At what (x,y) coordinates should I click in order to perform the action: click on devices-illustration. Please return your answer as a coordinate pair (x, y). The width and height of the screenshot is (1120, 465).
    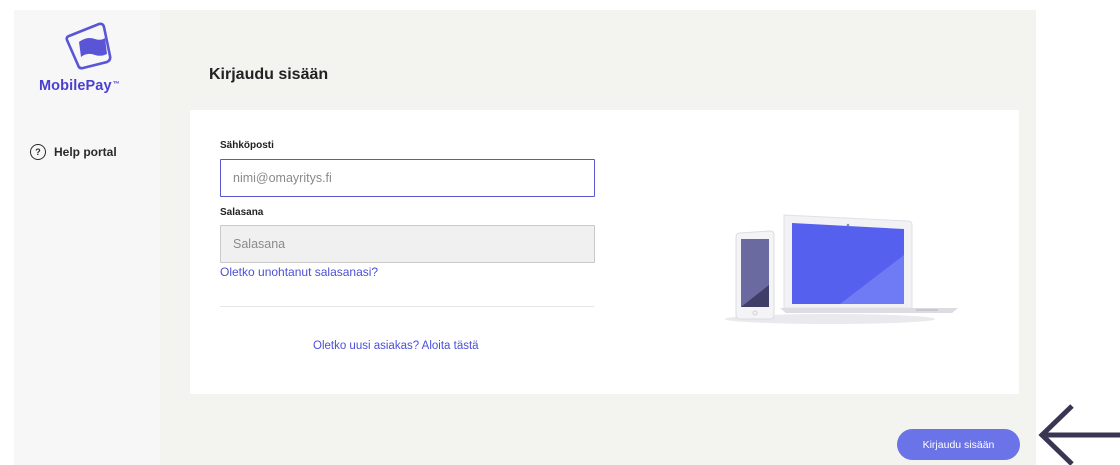
    Looking at the image, I should click on (841, 269).